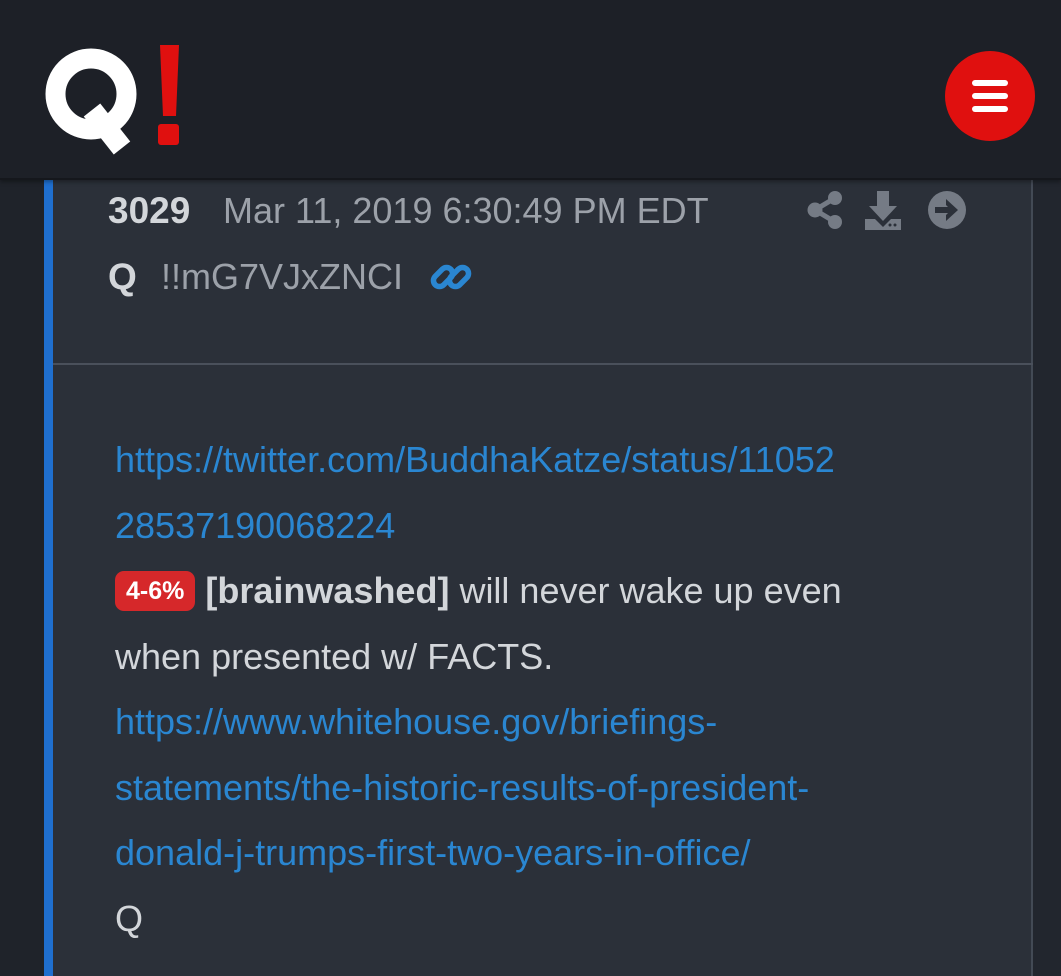  What do you see at coordinates (119, 98) in the screenshot?
I see `q-logo` at bounding box center [119, 98].